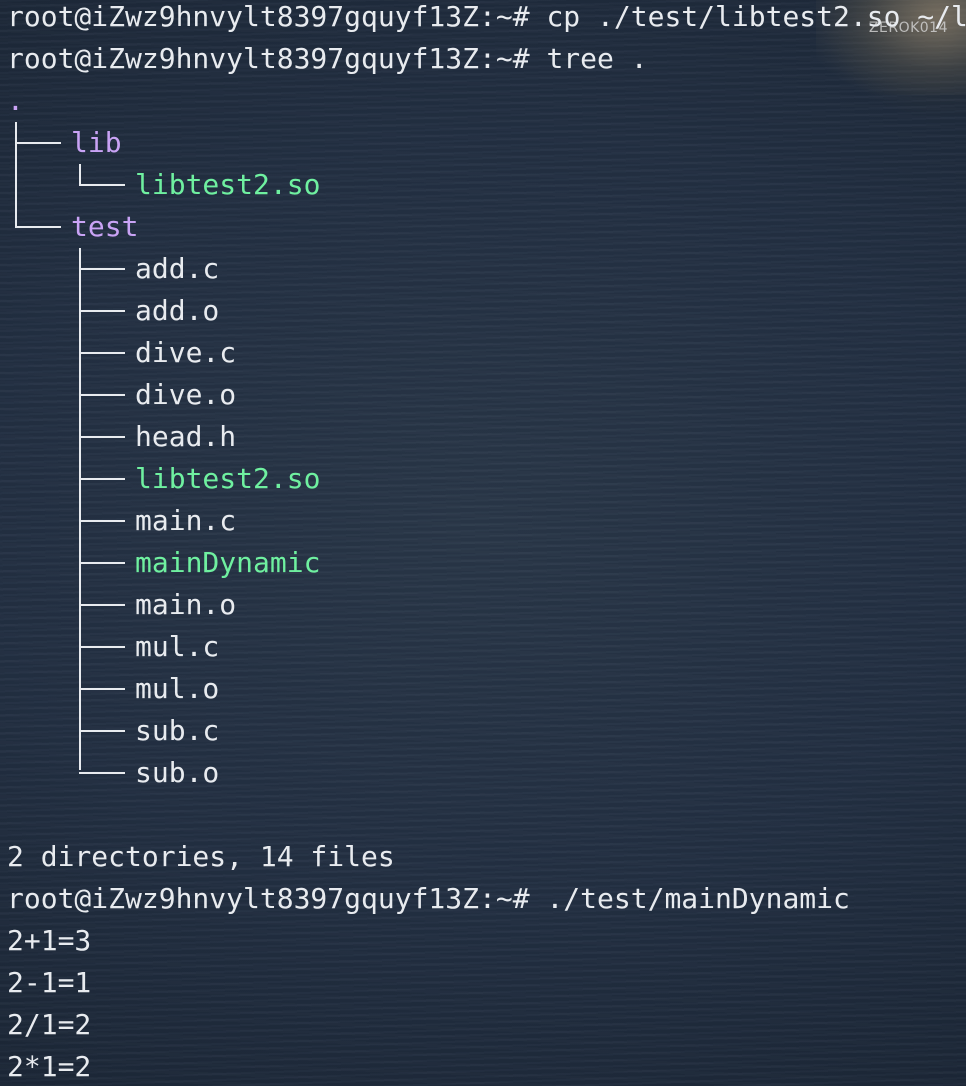 The width and height of the screenshot is (966, 1086). Describe the element at coordinates (228, 478) in the screenshot. I see `tree-file-test-libtest2-so: libtest2.so` at that location.